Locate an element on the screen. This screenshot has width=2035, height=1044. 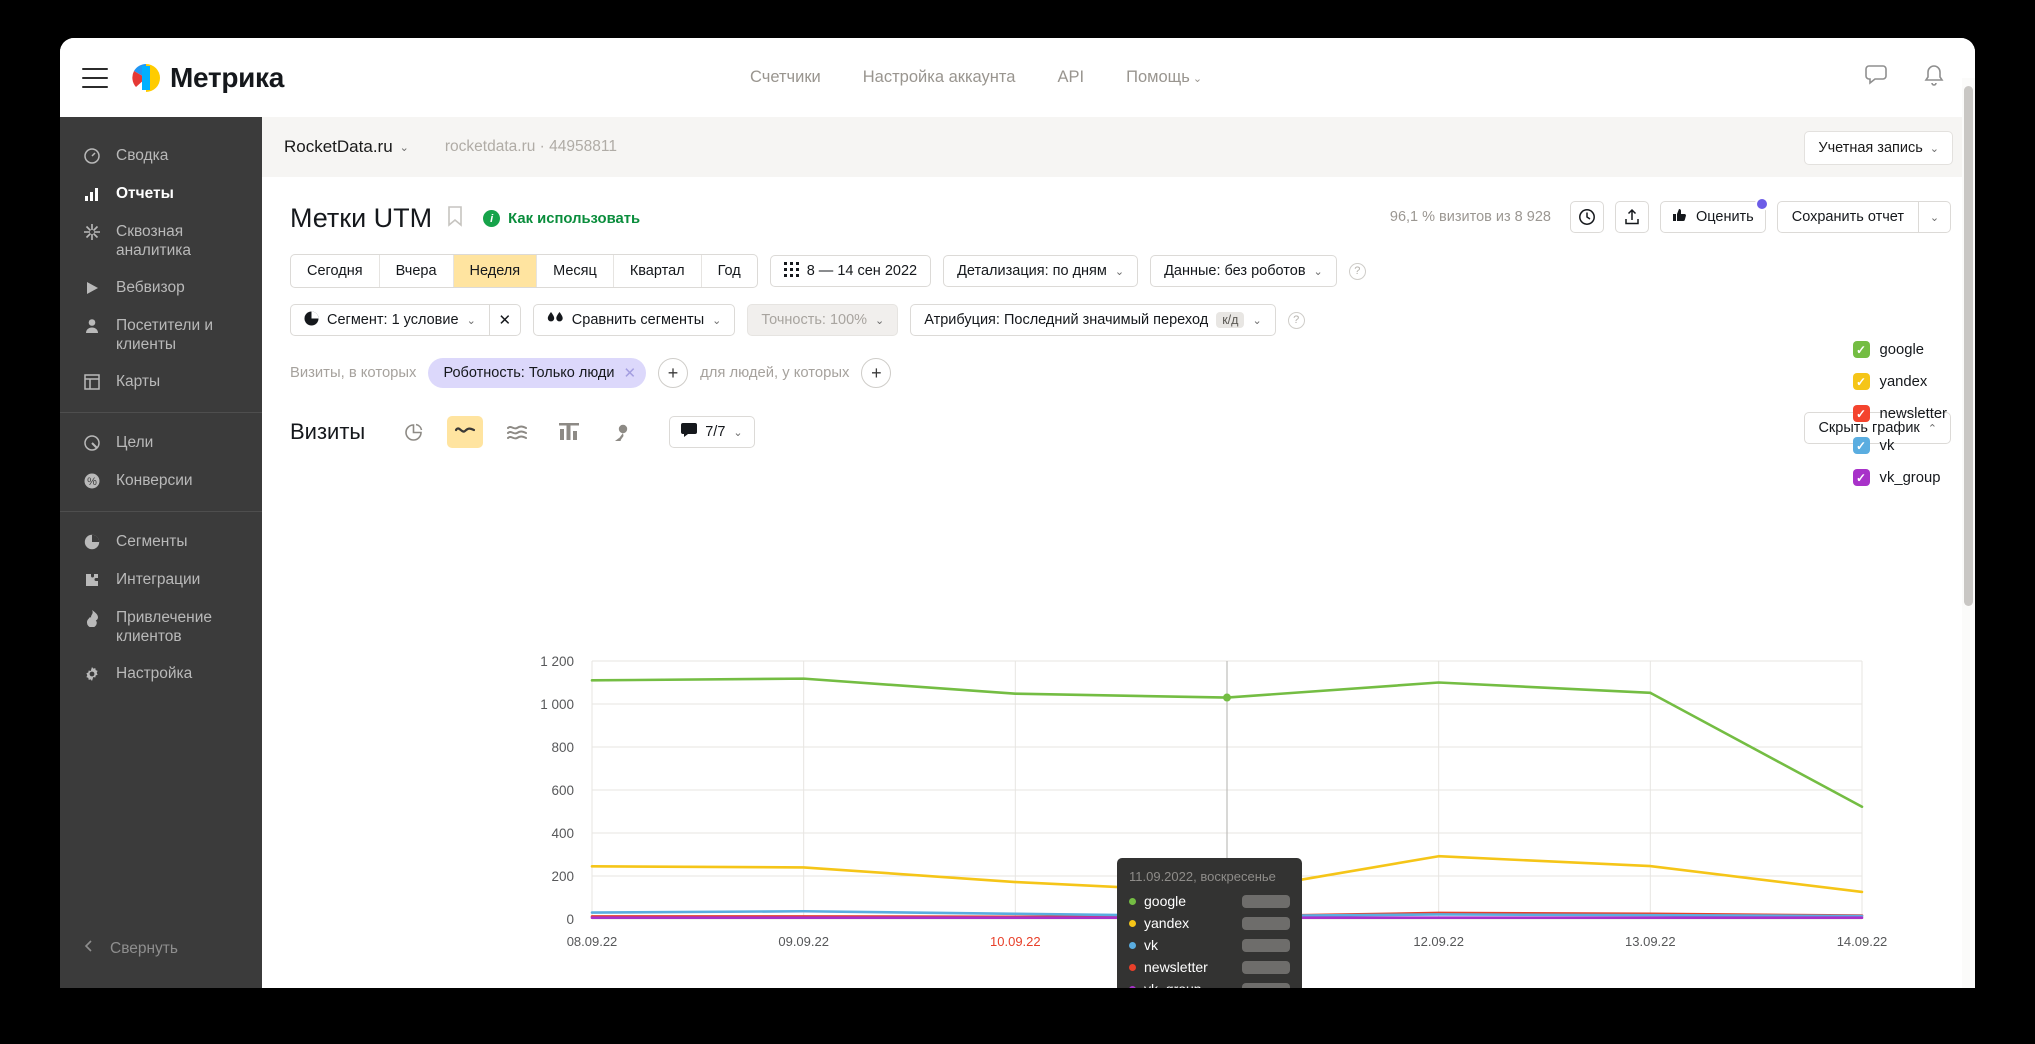
legend-item: ✓ yandex is located at coordinates (1899, 381).